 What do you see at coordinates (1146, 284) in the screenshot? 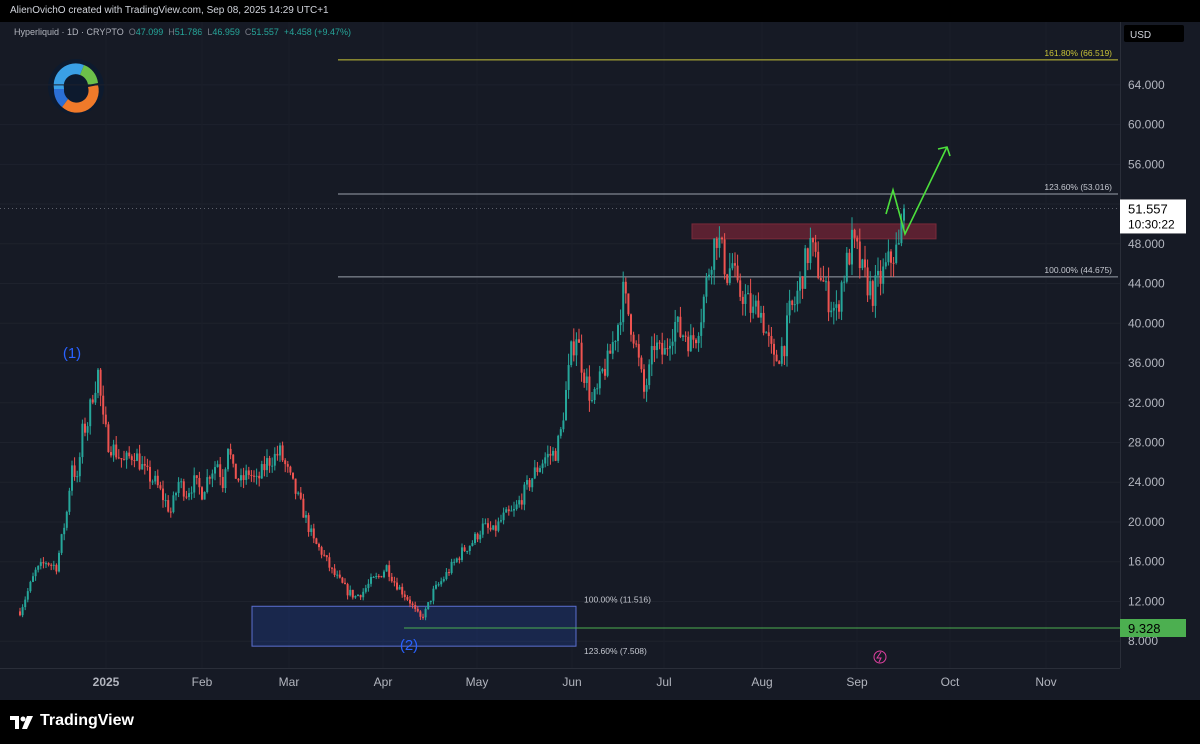
I see `y-tick-label: 44.000` at bounding box center [1146, 284].